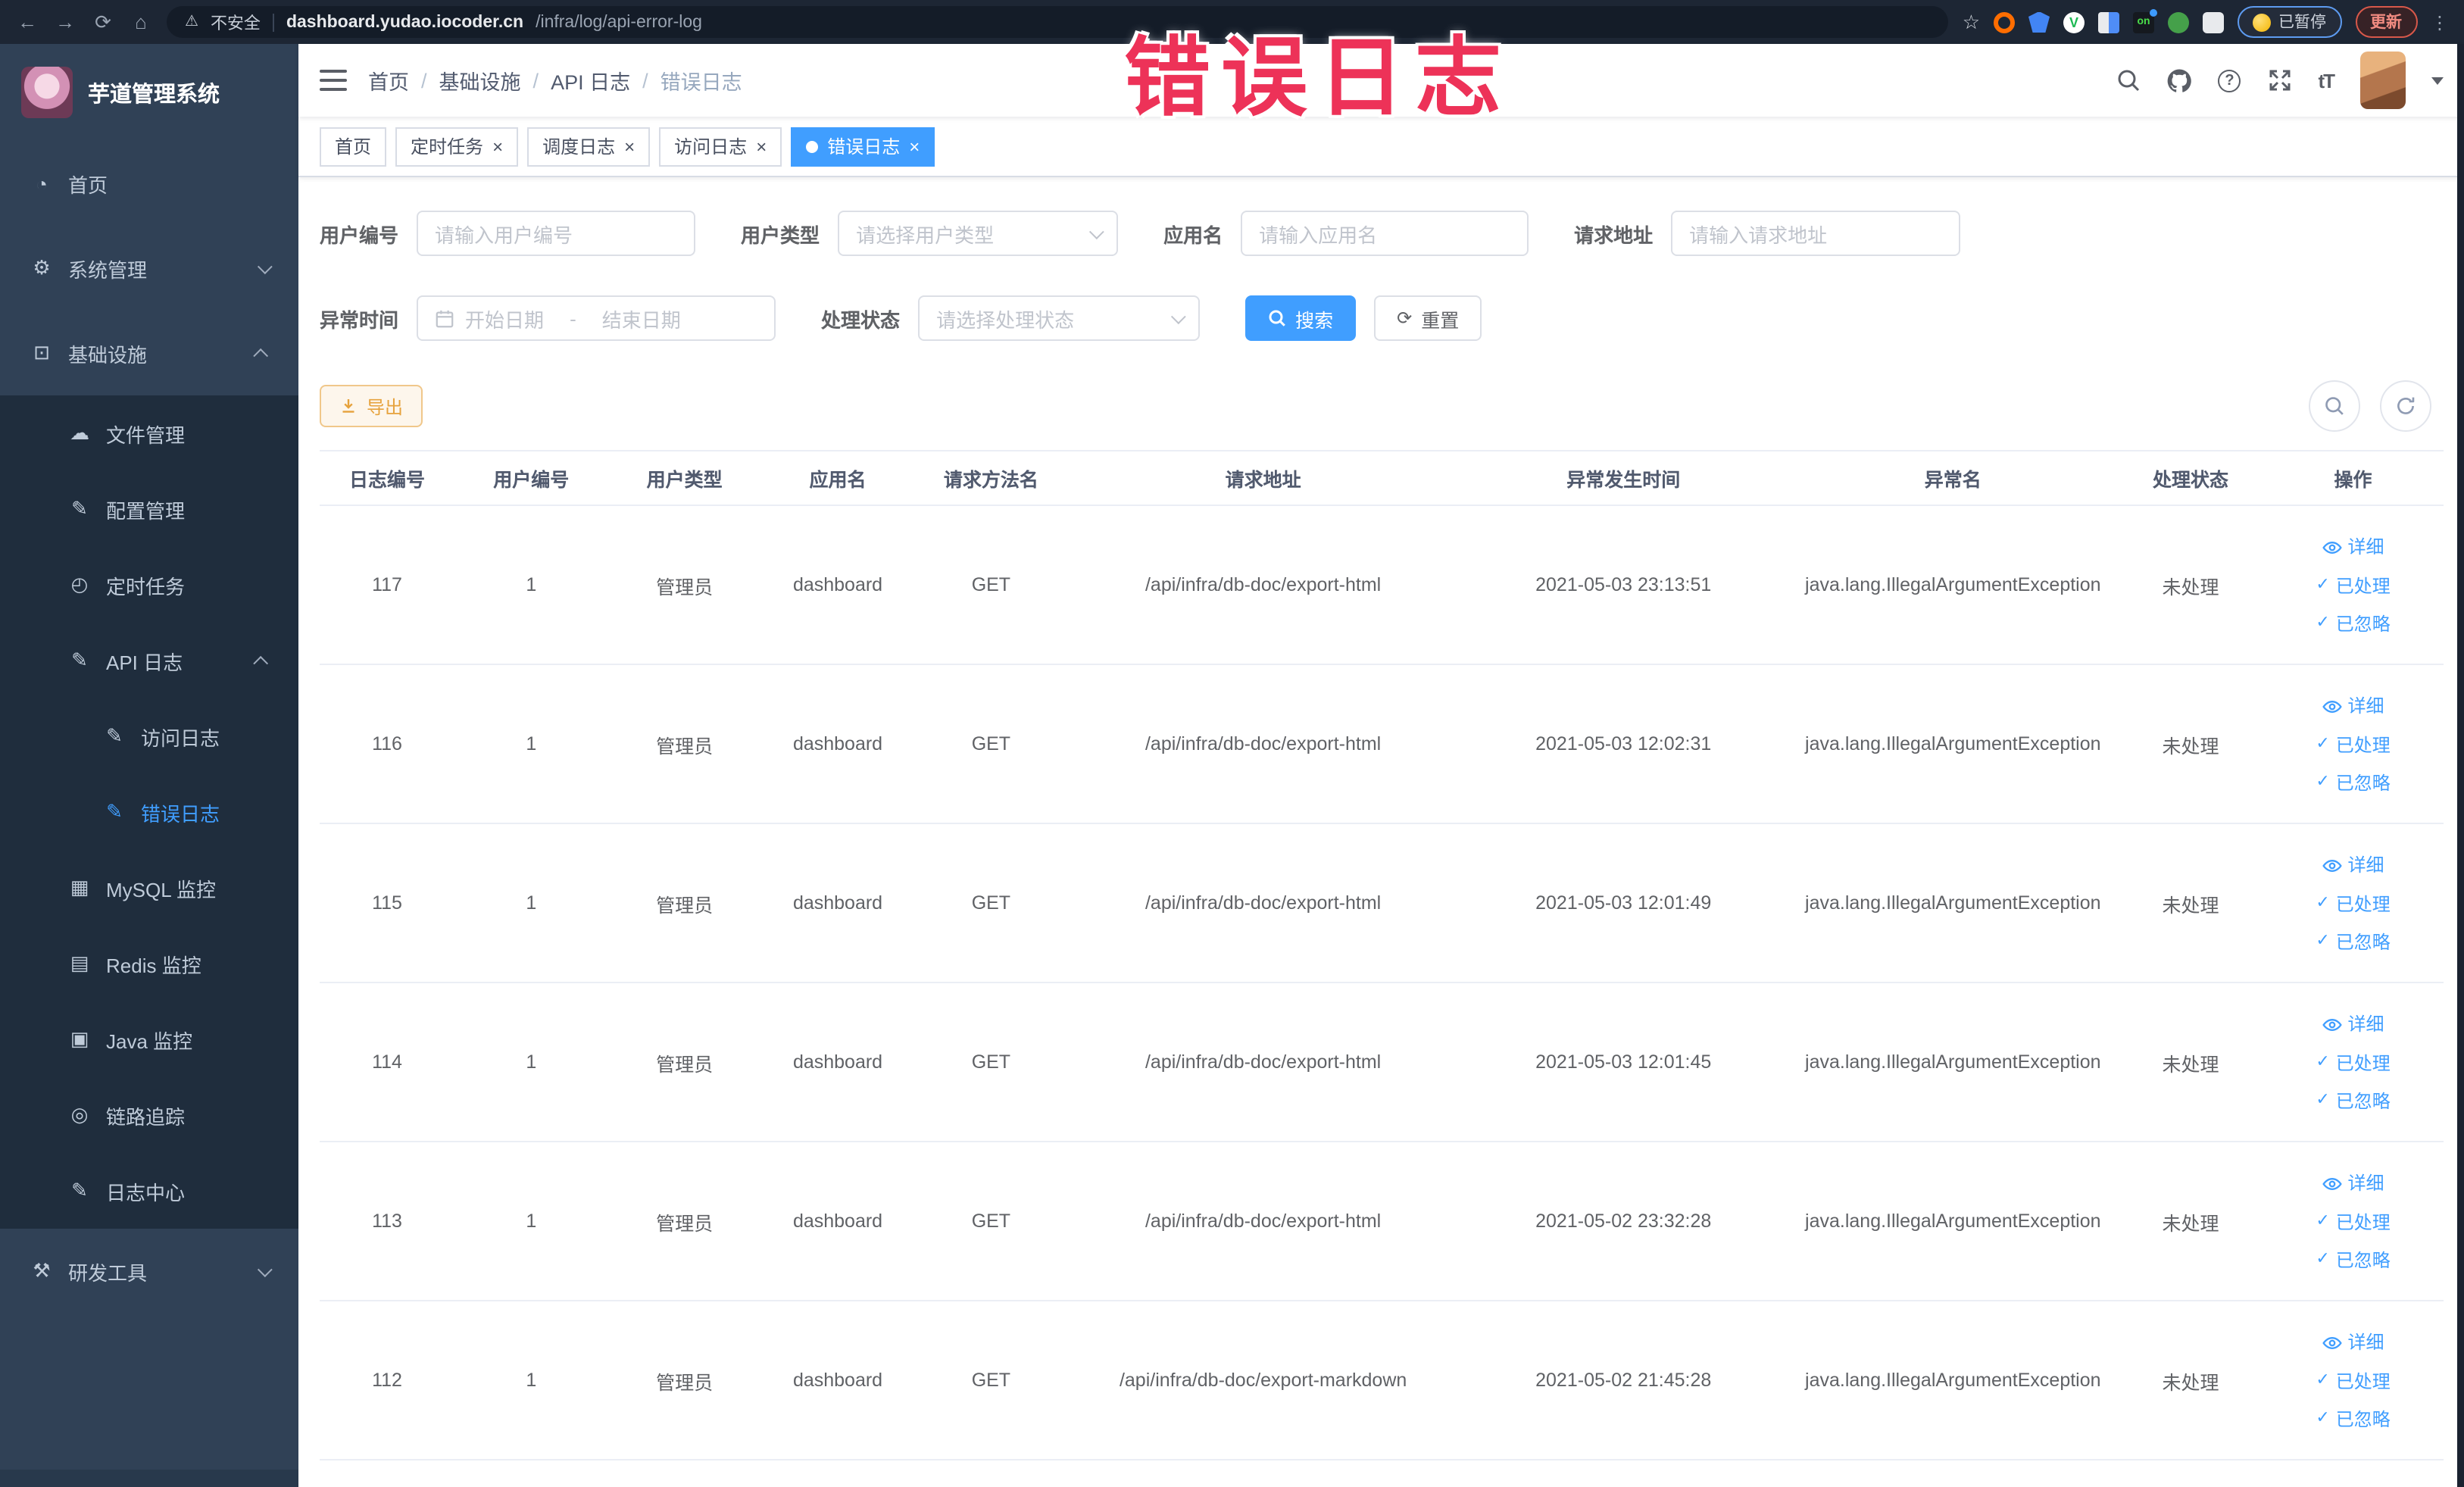  Describe the element at coordinates (2332, 1183) in the screenshot. I see `eye-icon` at that location.